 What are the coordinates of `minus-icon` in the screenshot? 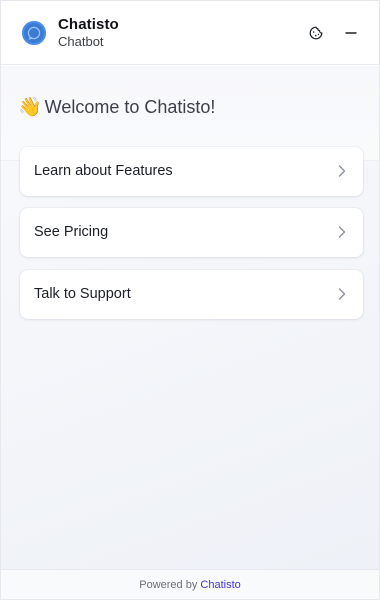 It's located at (351, 33).